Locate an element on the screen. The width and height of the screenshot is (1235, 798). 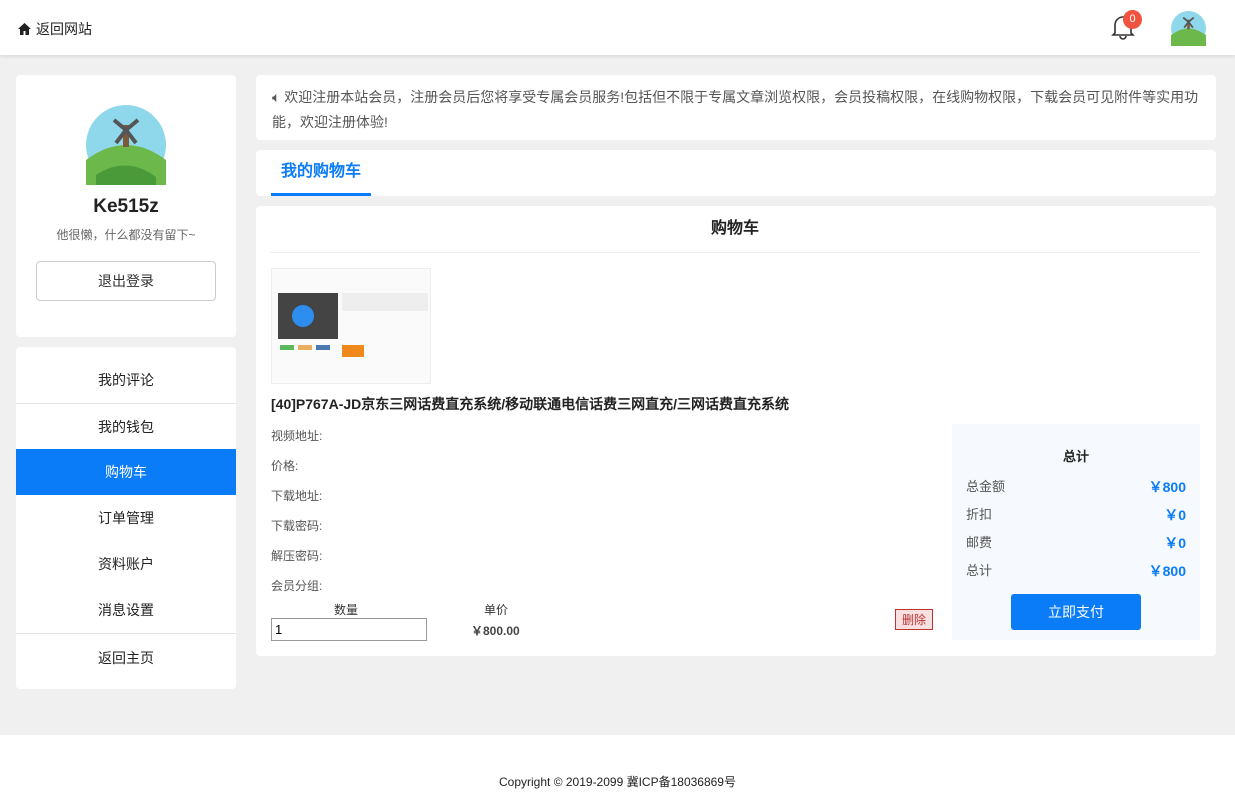
field-price: 价格: is located at coordinates (285, 466).